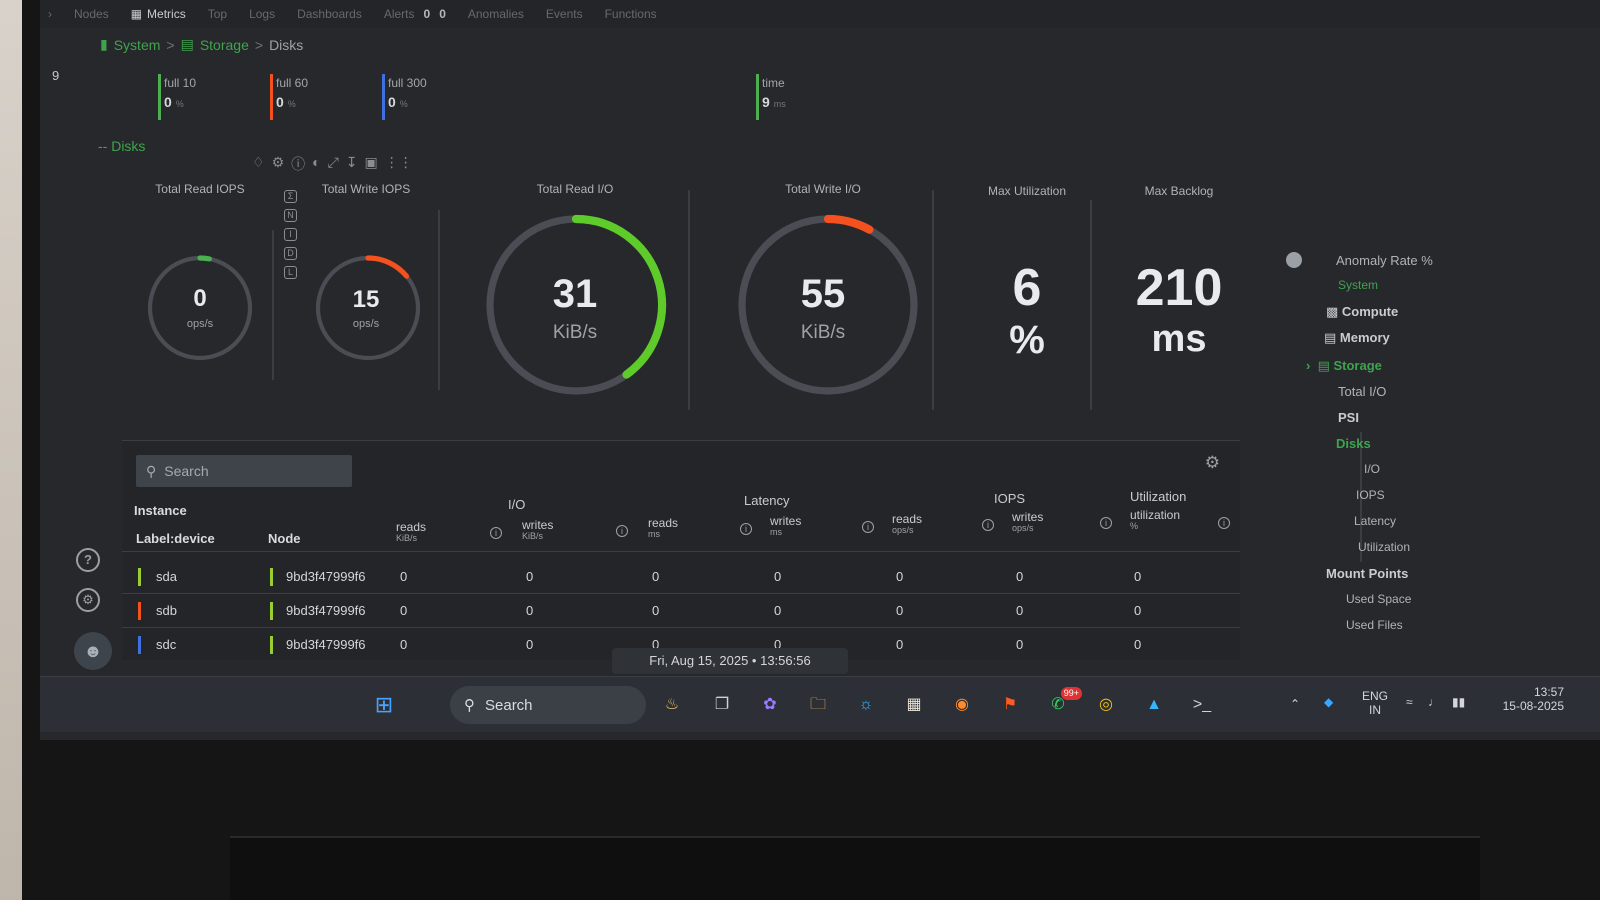 This screenshot has width=1600, height=900. What do you see at coordinates (811, 98) in the screenshot?
I see `alarm-time: time 9 ms` at bounding box center [811, 98].